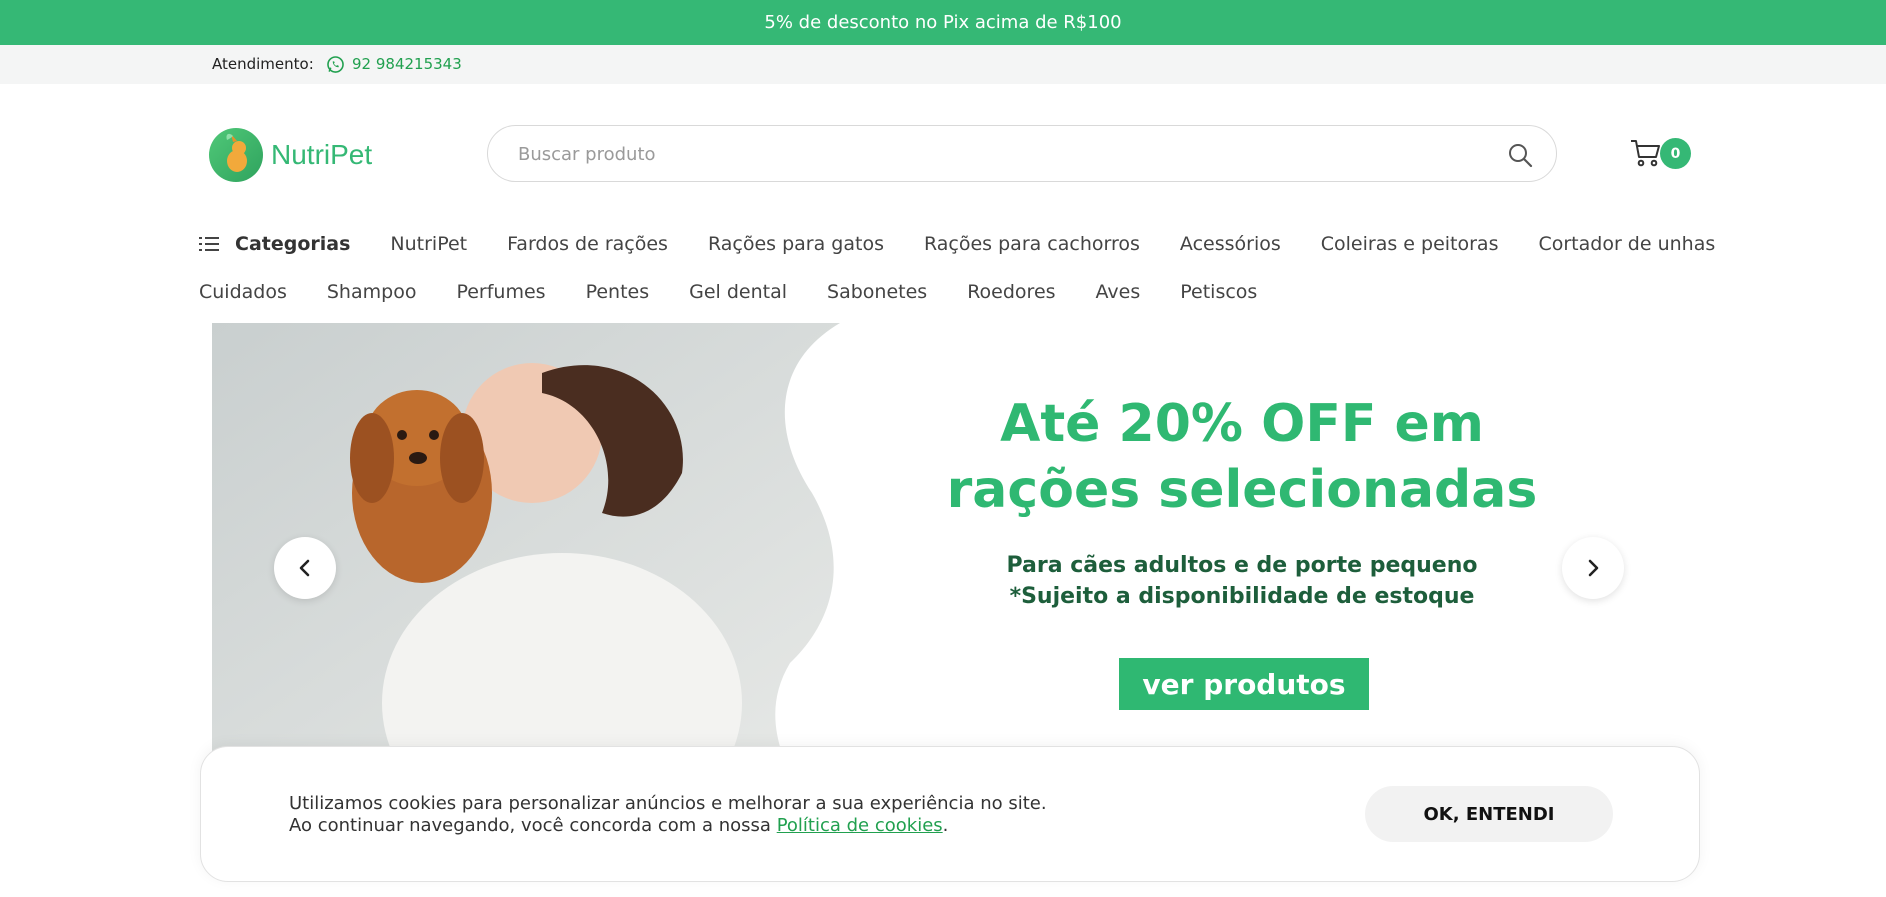 The image size is (1886, 897). I want to click on search-icon, so click(1520, 155).